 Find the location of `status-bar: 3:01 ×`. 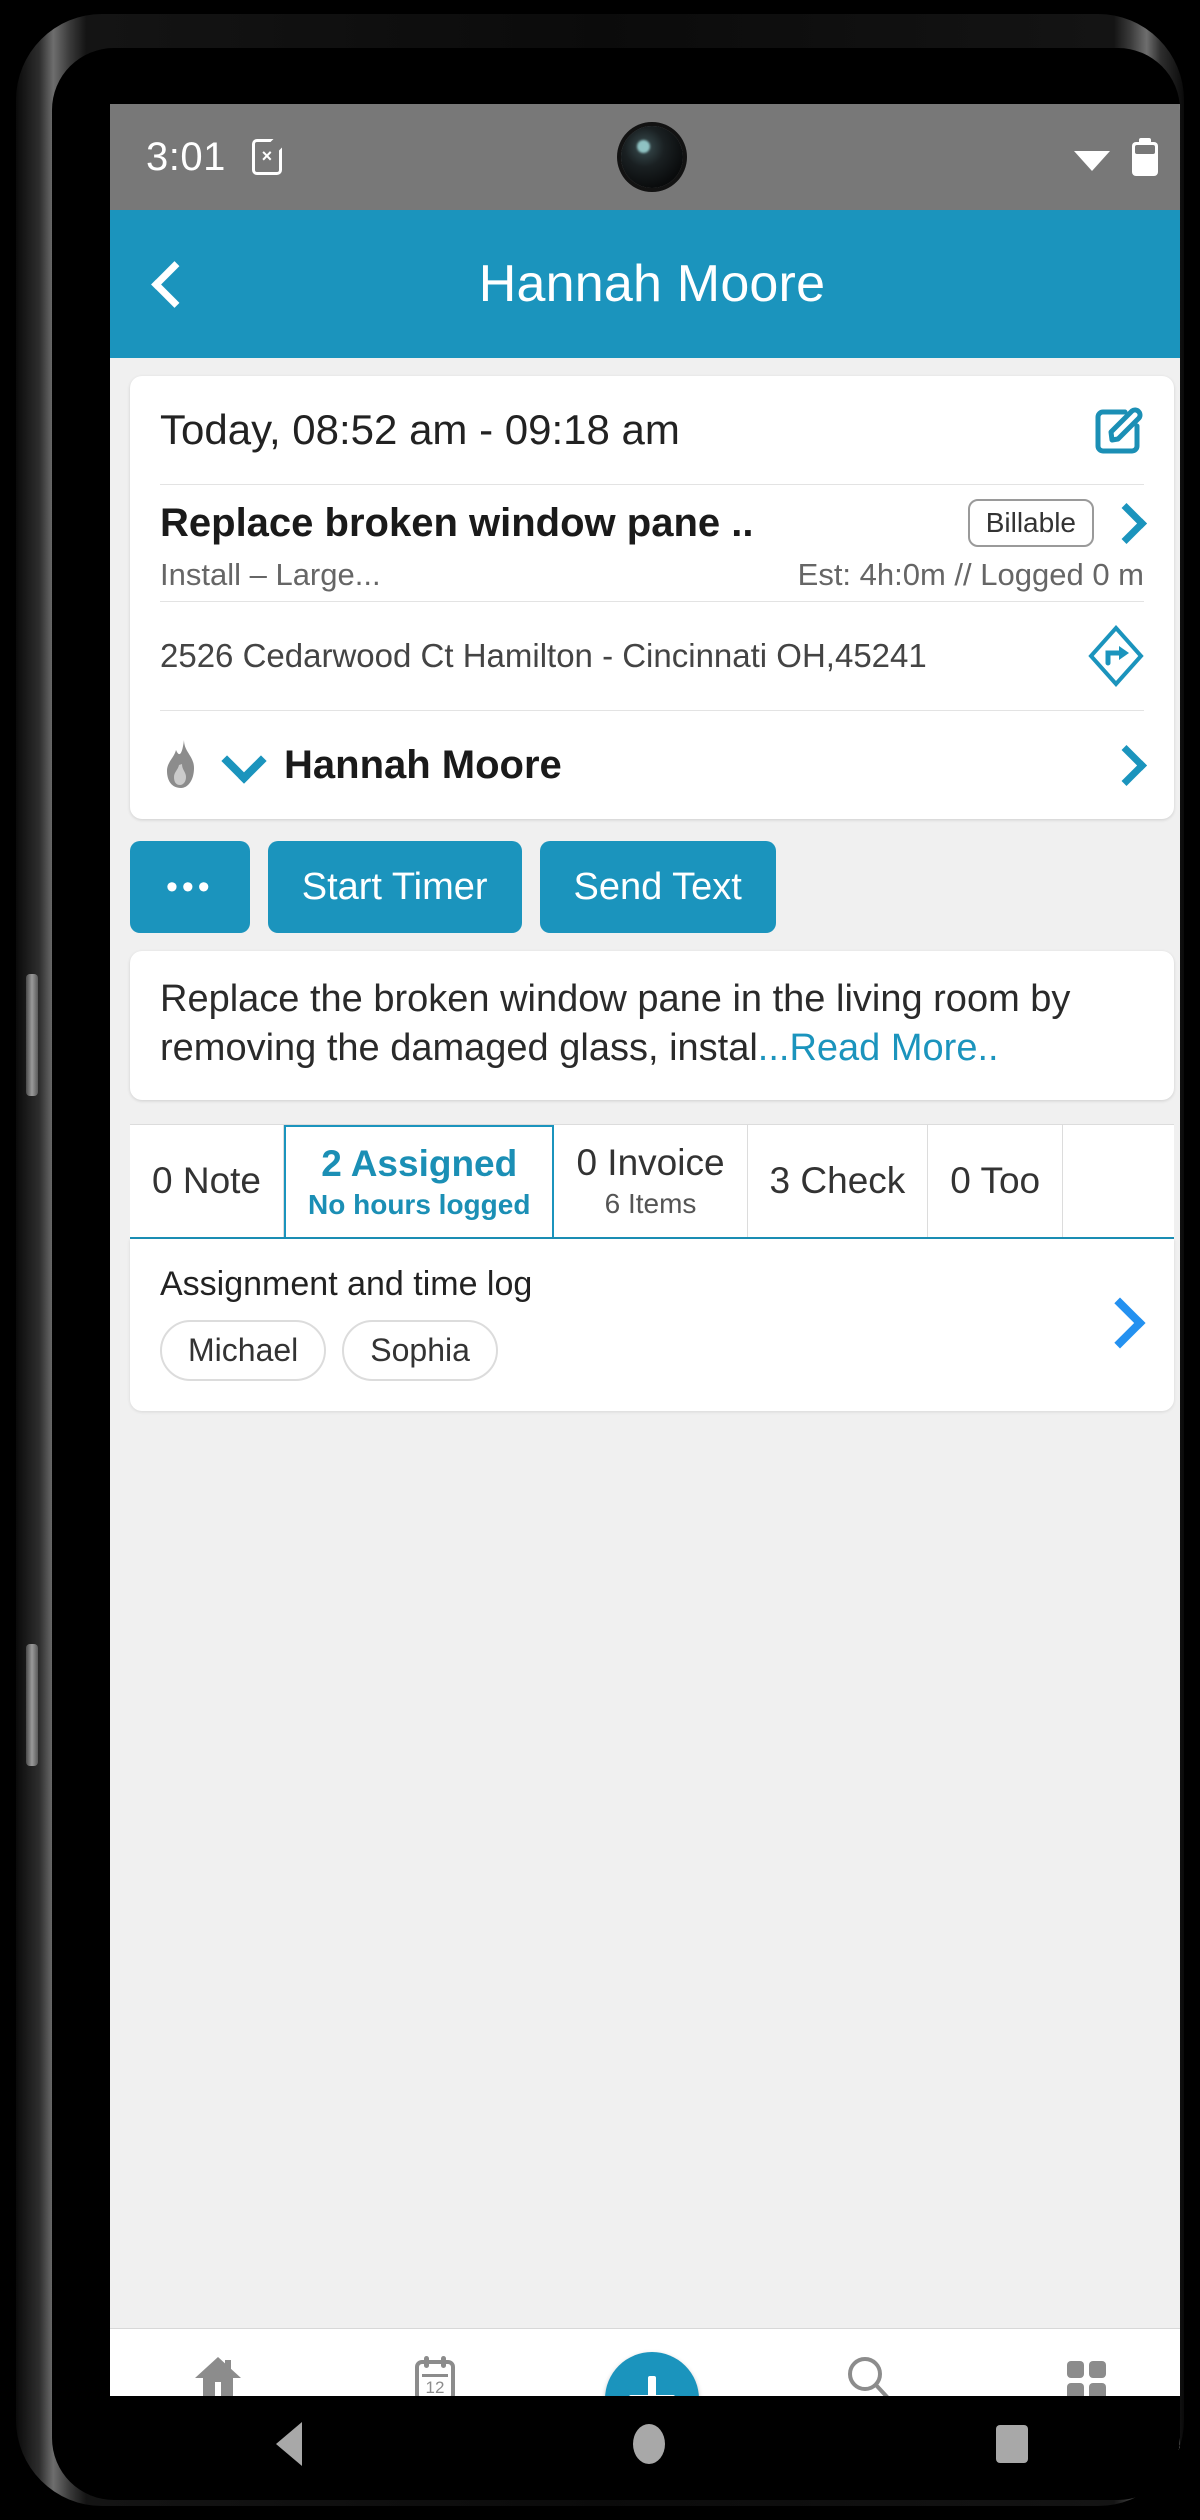

status-bar: 3:01 × is located at coordinates (645, 157).